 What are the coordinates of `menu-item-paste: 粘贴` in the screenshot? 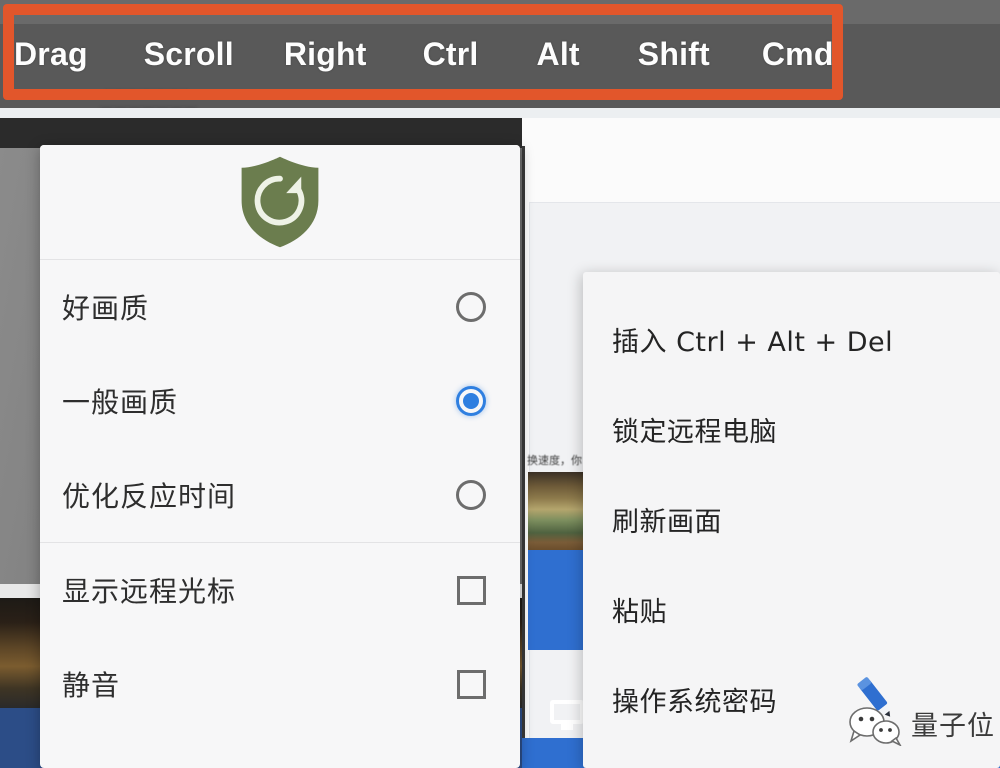 It's located at (791, 609).